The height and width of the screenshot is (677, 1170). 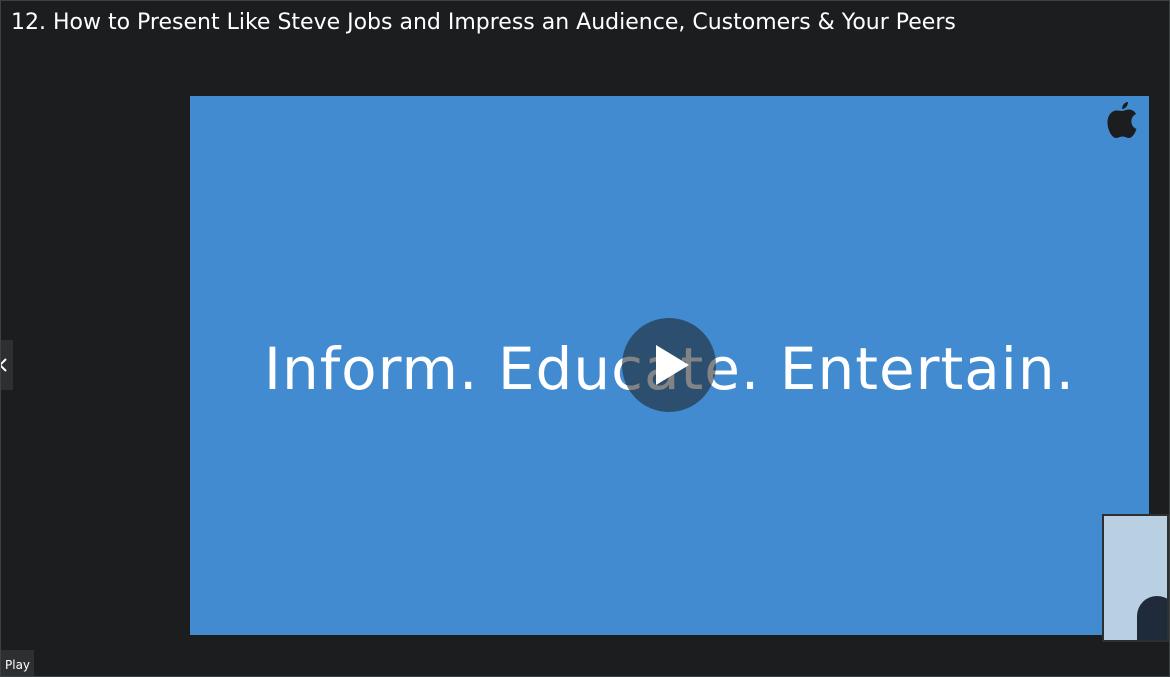 I want to click on previous-lecture-button, so click(x=7, y=365).